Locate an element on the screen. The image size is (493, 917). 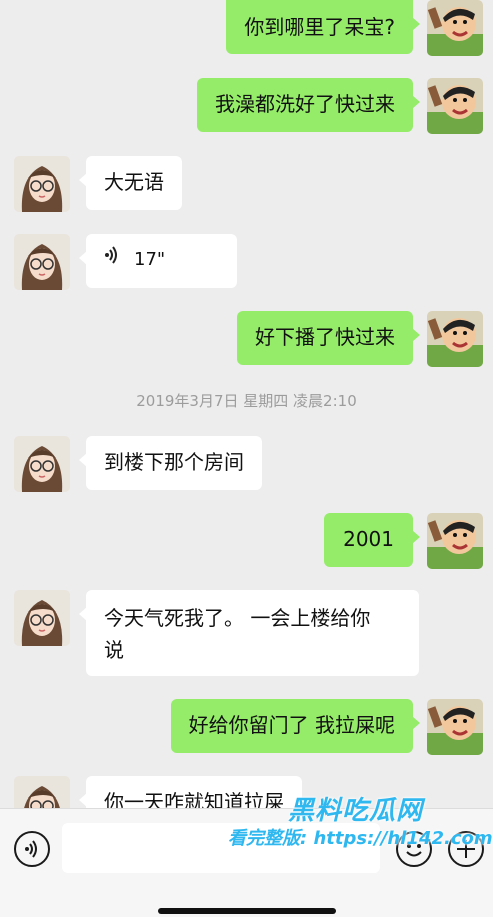
message-text: 大无语 is located at coordinates (134, 182).